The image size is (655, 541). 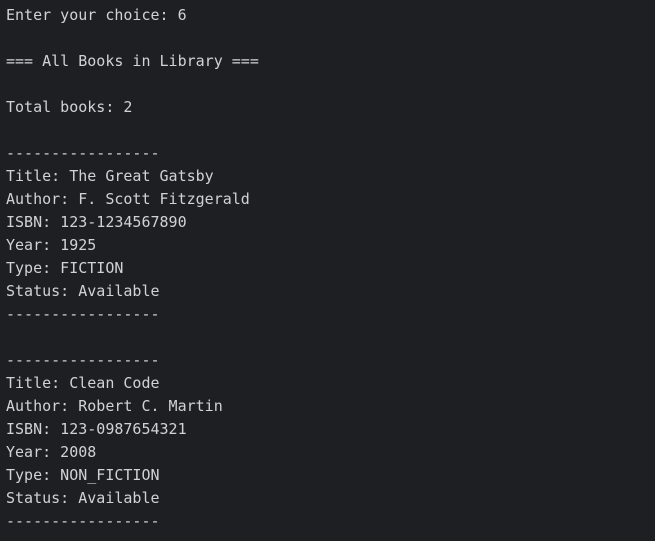 What do you see at coordinates (96, 15) in the screenshot?
I see `prompt-line: Enter your choice: 6` at bounding box center [96, 15].